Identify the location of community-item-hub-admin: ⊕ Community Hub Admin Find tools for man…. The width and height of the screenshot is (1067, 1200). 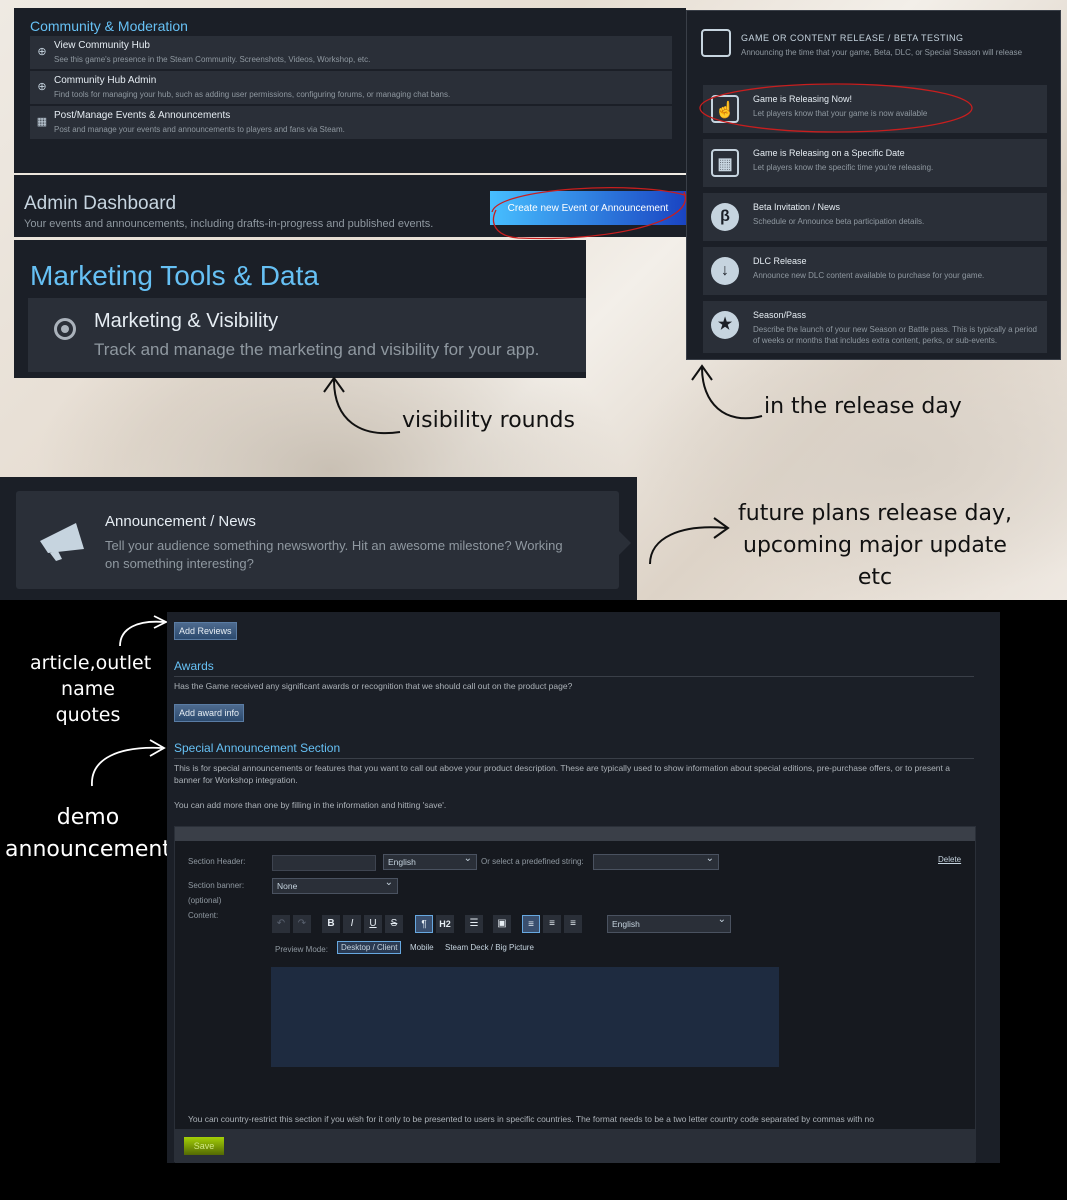
(351, 88).